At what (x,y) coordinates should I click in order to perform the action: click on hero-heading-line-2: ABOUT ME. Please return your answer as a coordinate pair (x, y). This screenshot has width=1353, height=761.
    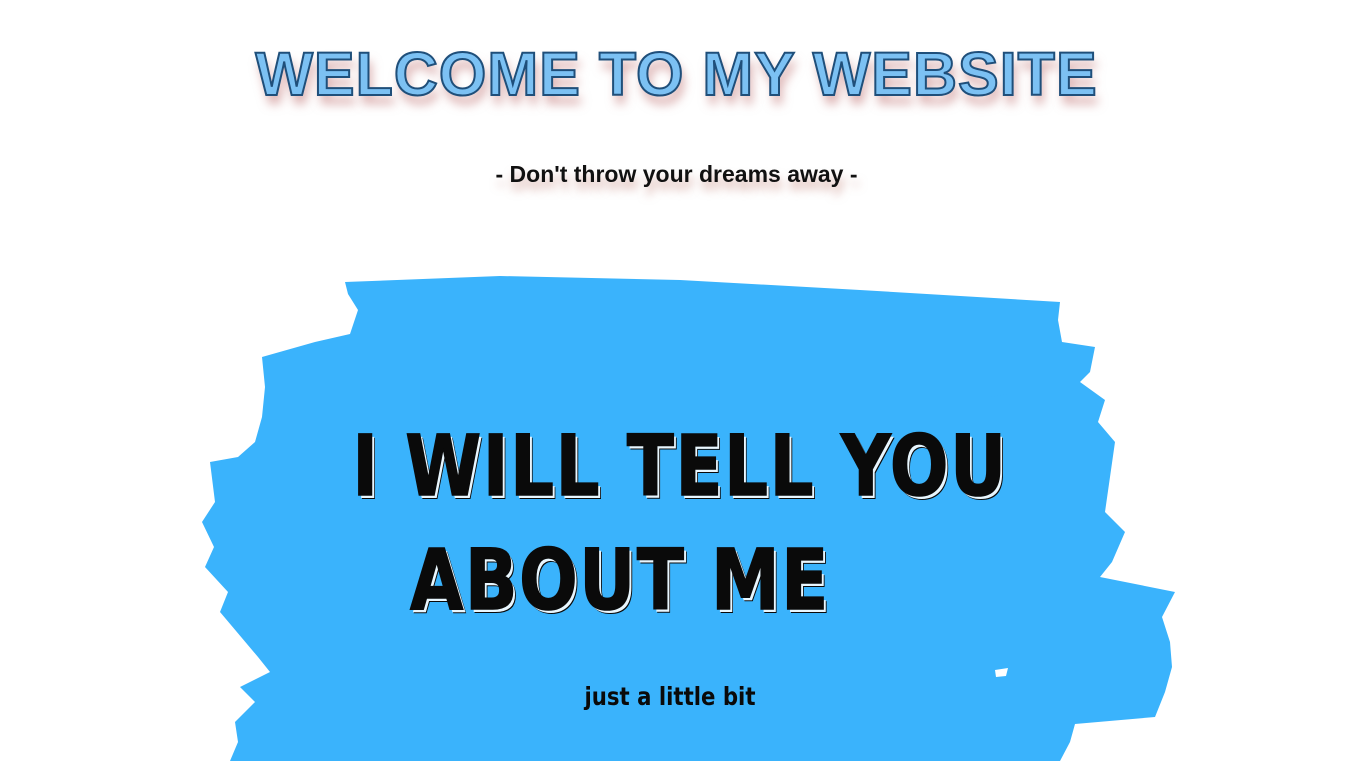
    Looking at the image, I should click on (619, 580).